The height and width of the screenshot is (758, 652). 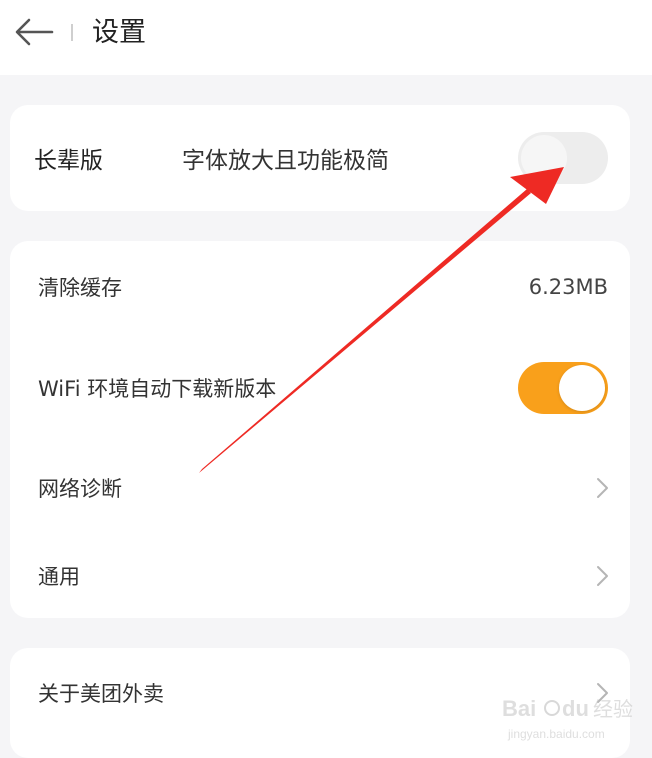 What do you see at coordinates (326, 37) in the screenshot?
I see `top-bar: 设置` at bounding box center [326, 37].